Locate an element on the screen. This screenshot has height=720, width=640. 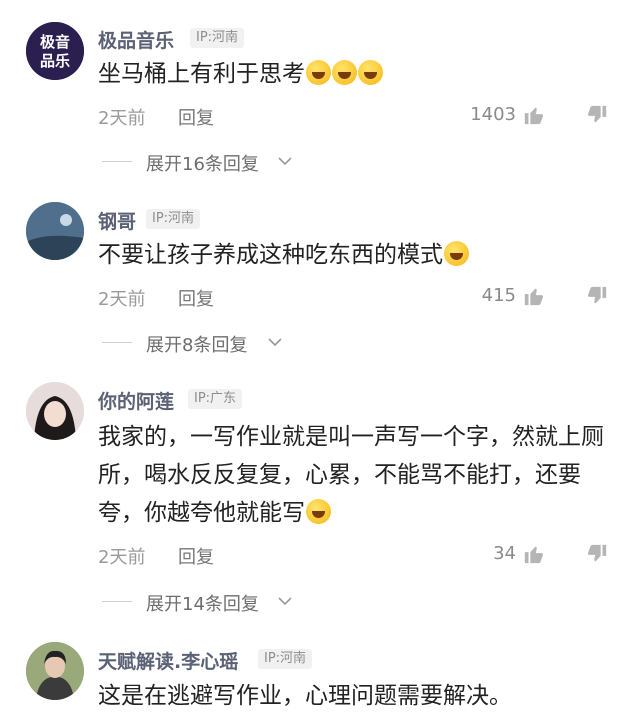
comment-text: 不要让孩子养成这种吃东西的模式 is located at coordinates (358, 255).